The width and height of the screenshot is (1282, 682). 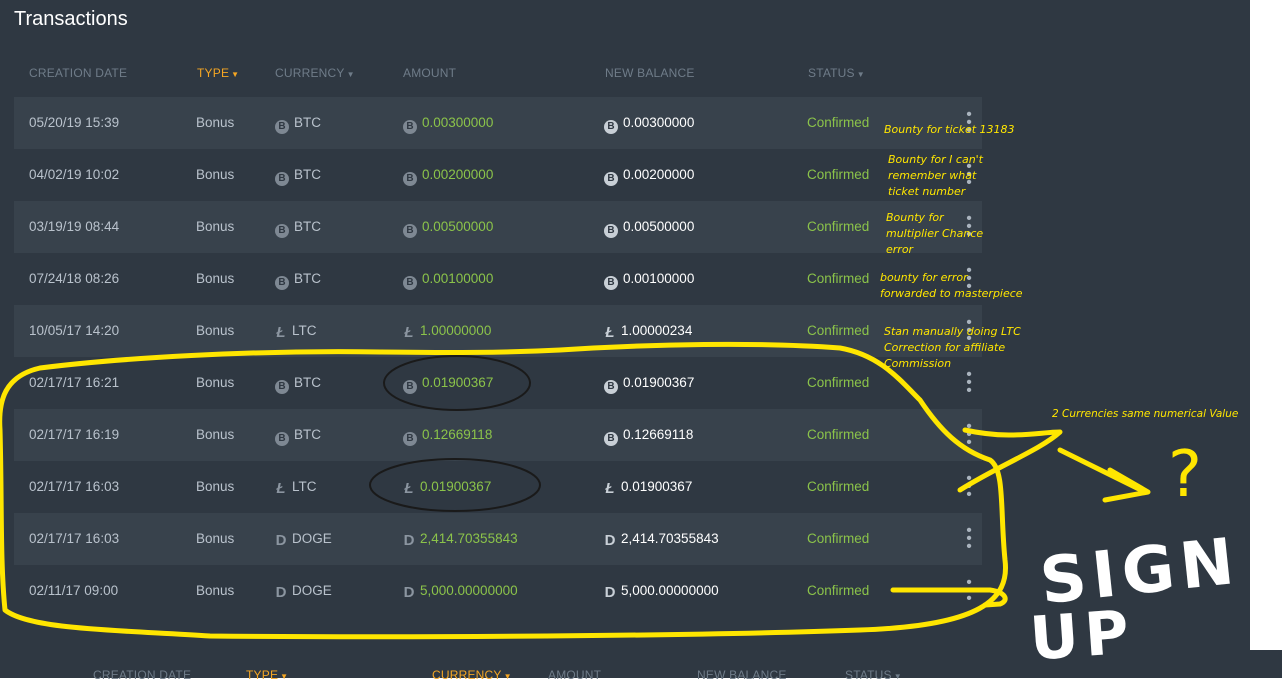 What do you see at coordinates (472, 675) in the screenshot?
I see `bottom-header-currency: CURRENCY ▼` at bounding box center [472, 675].